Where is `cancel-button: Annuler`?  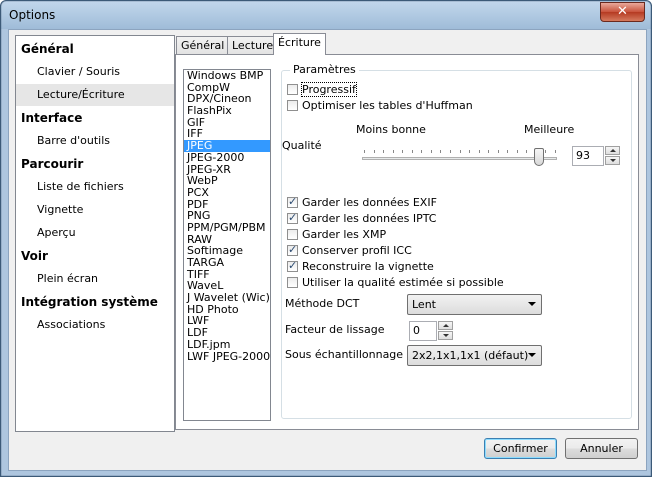
cancel-button: Annuler is located at coordinates (601, 448).